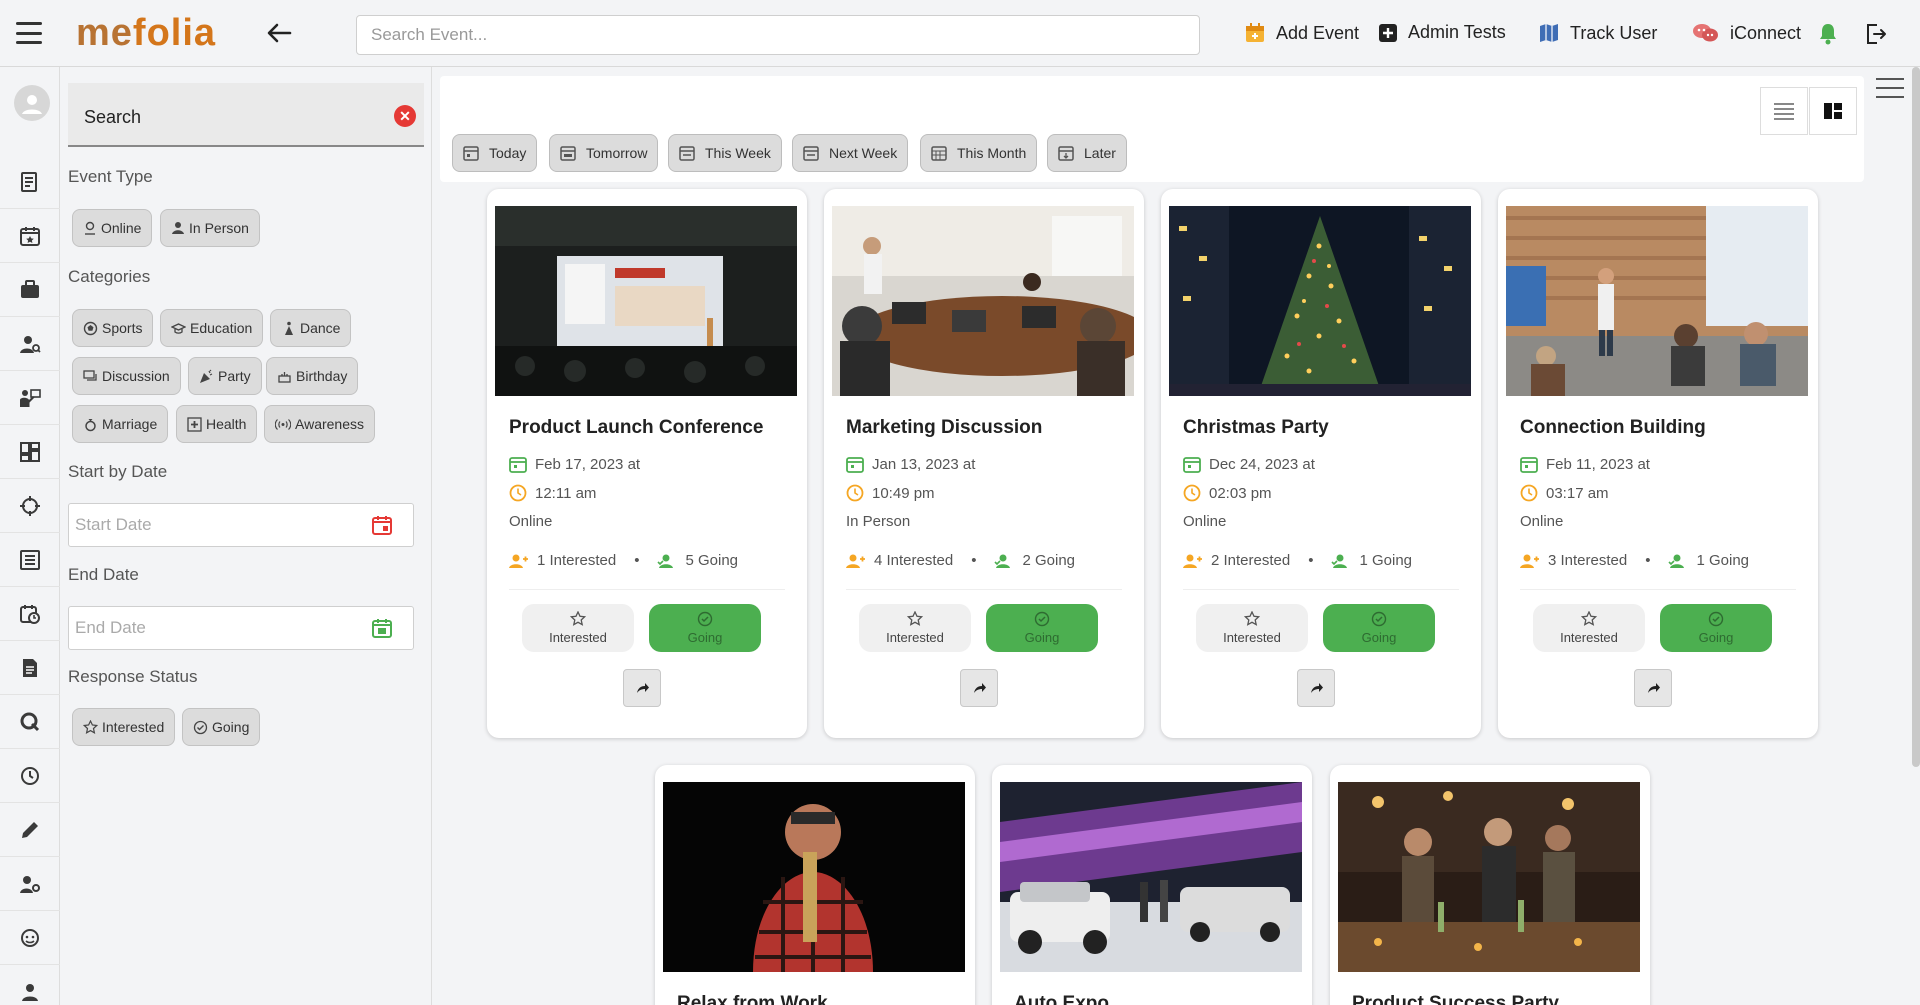 The height and width of the screenshot is (1005, 1920). Describe the element at coordinates (30, 398) in the screenshot. I see `rail-teacher-icon` at that location.